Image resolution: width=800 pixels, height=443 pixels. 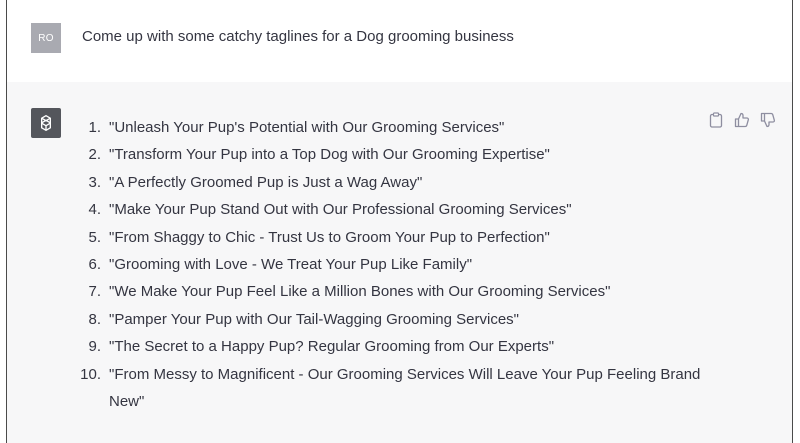 What do you see at coordinates (94, 265) in the screenshot?
I see `list-number: 6.` at bounding box center [94, 265].